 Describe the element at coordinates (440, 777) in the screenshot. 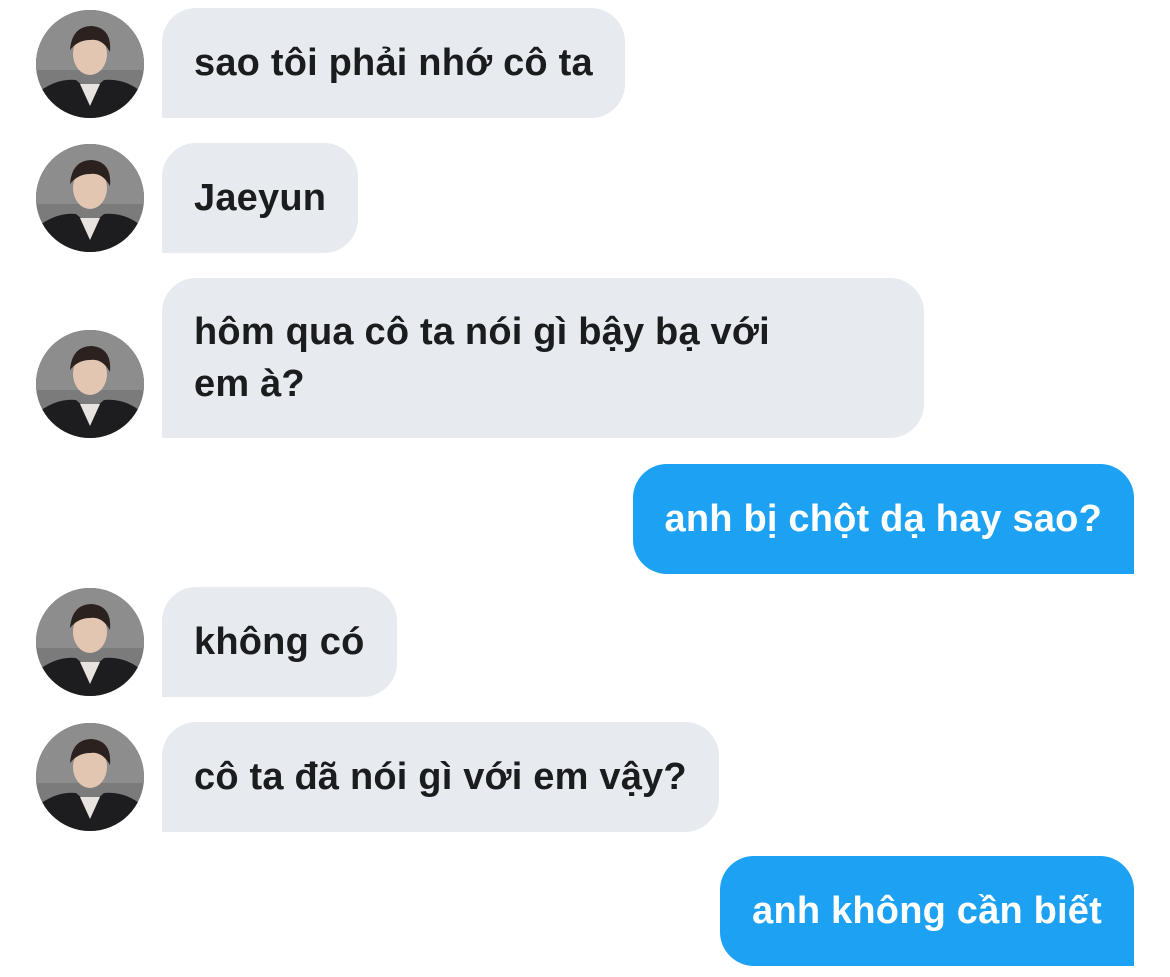

I see `incoming-message-bubble: cô ta đã nói gì với em vậy?` at that location.